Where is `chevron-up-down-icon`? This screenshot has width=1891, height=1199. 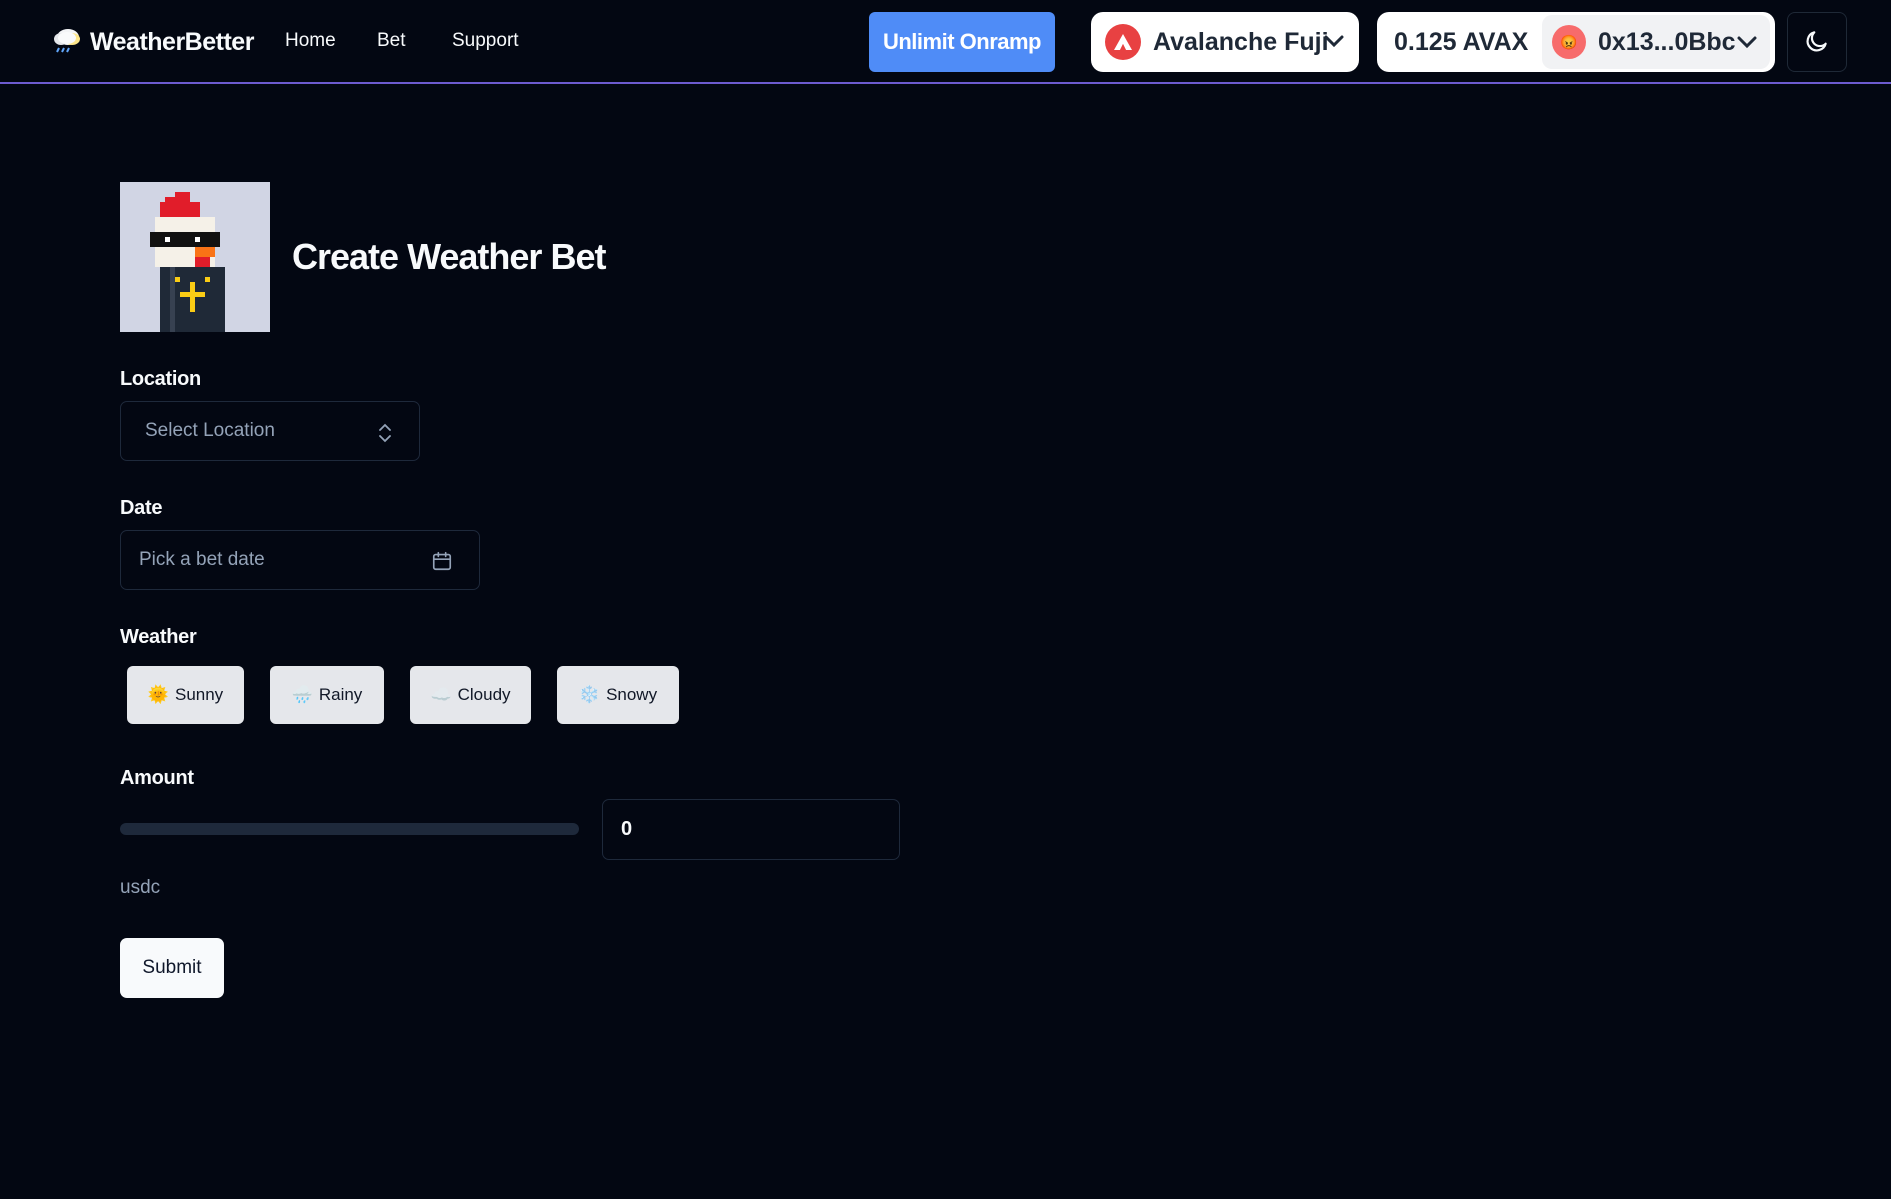
chevron-up-down-icon is located at coordinates (385, 436).